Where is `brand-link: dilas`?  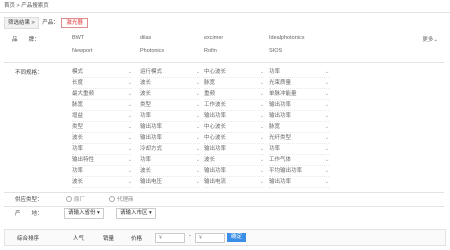
brand-link: dilas is located at coordinates (145, 38).